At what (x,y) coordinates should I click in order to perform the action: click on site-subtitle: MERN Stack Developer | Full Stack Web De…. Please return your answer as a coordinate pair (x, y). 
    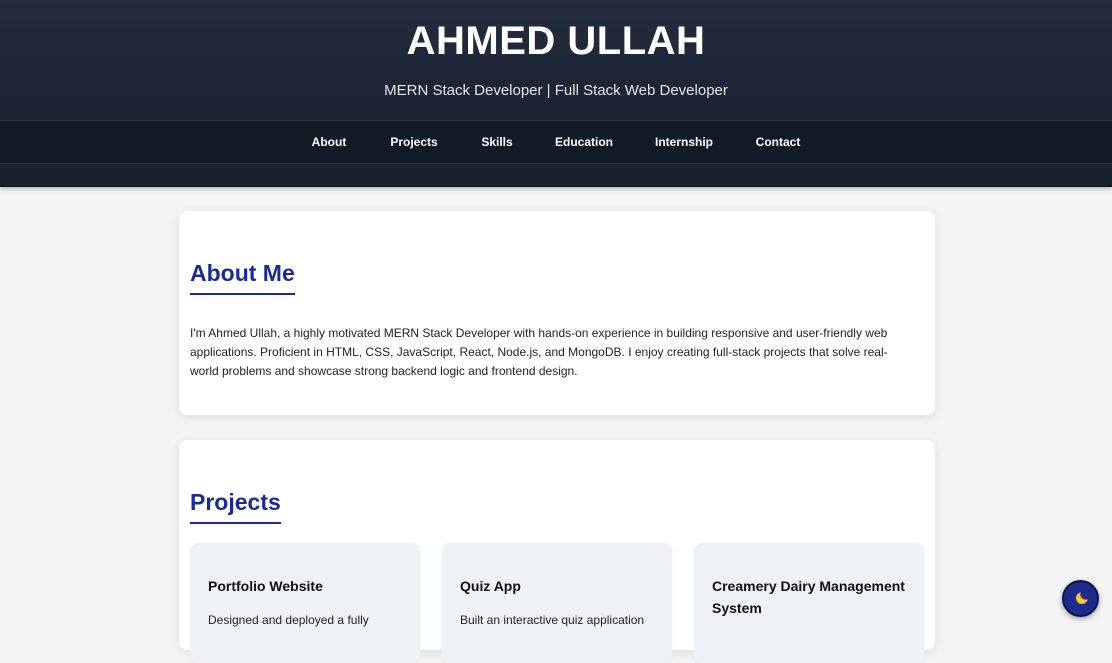
    Looking at the image, I should click on (556, 90).